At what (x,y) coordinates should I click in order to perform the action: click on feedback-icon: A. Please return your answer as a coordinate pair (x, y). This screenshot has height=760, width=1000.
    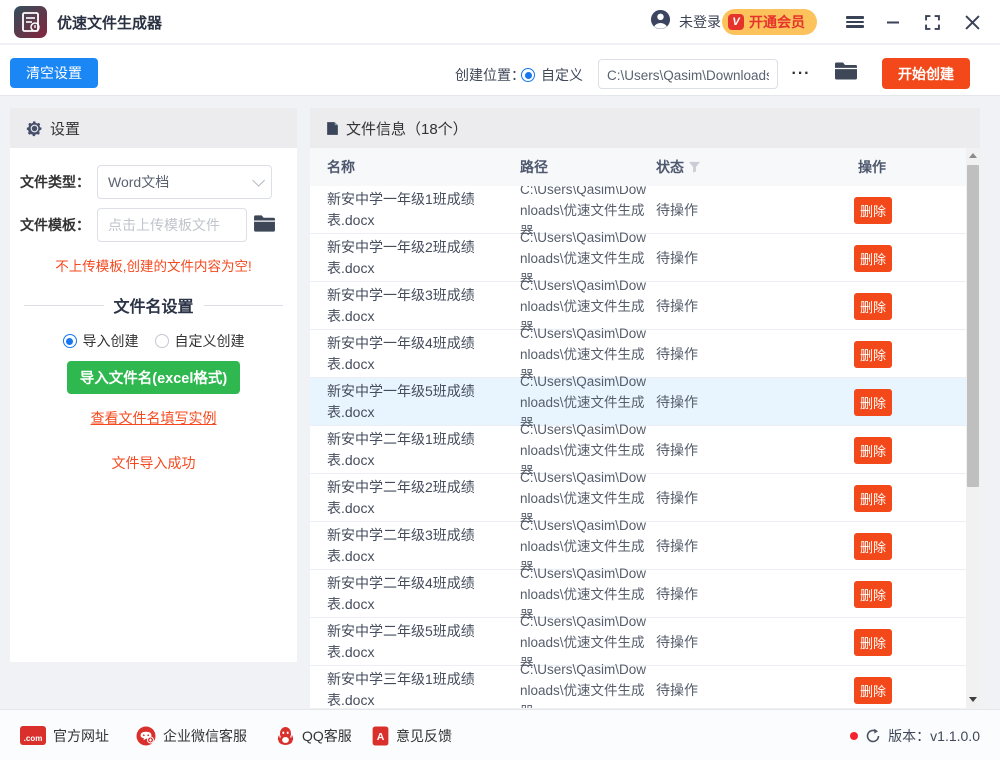
    Looking at the image, I should click on (380, 735).